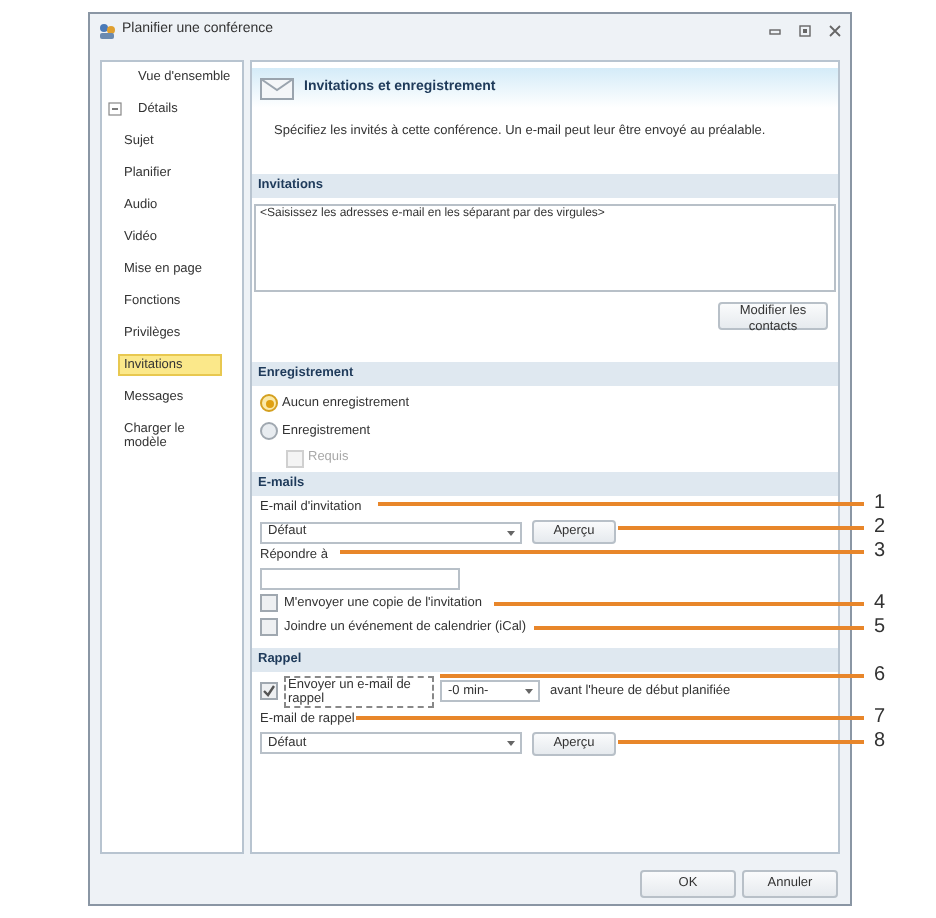 The height and width of the screenshot is (918, 936). I want to click on people-icon, so click(107, 31).